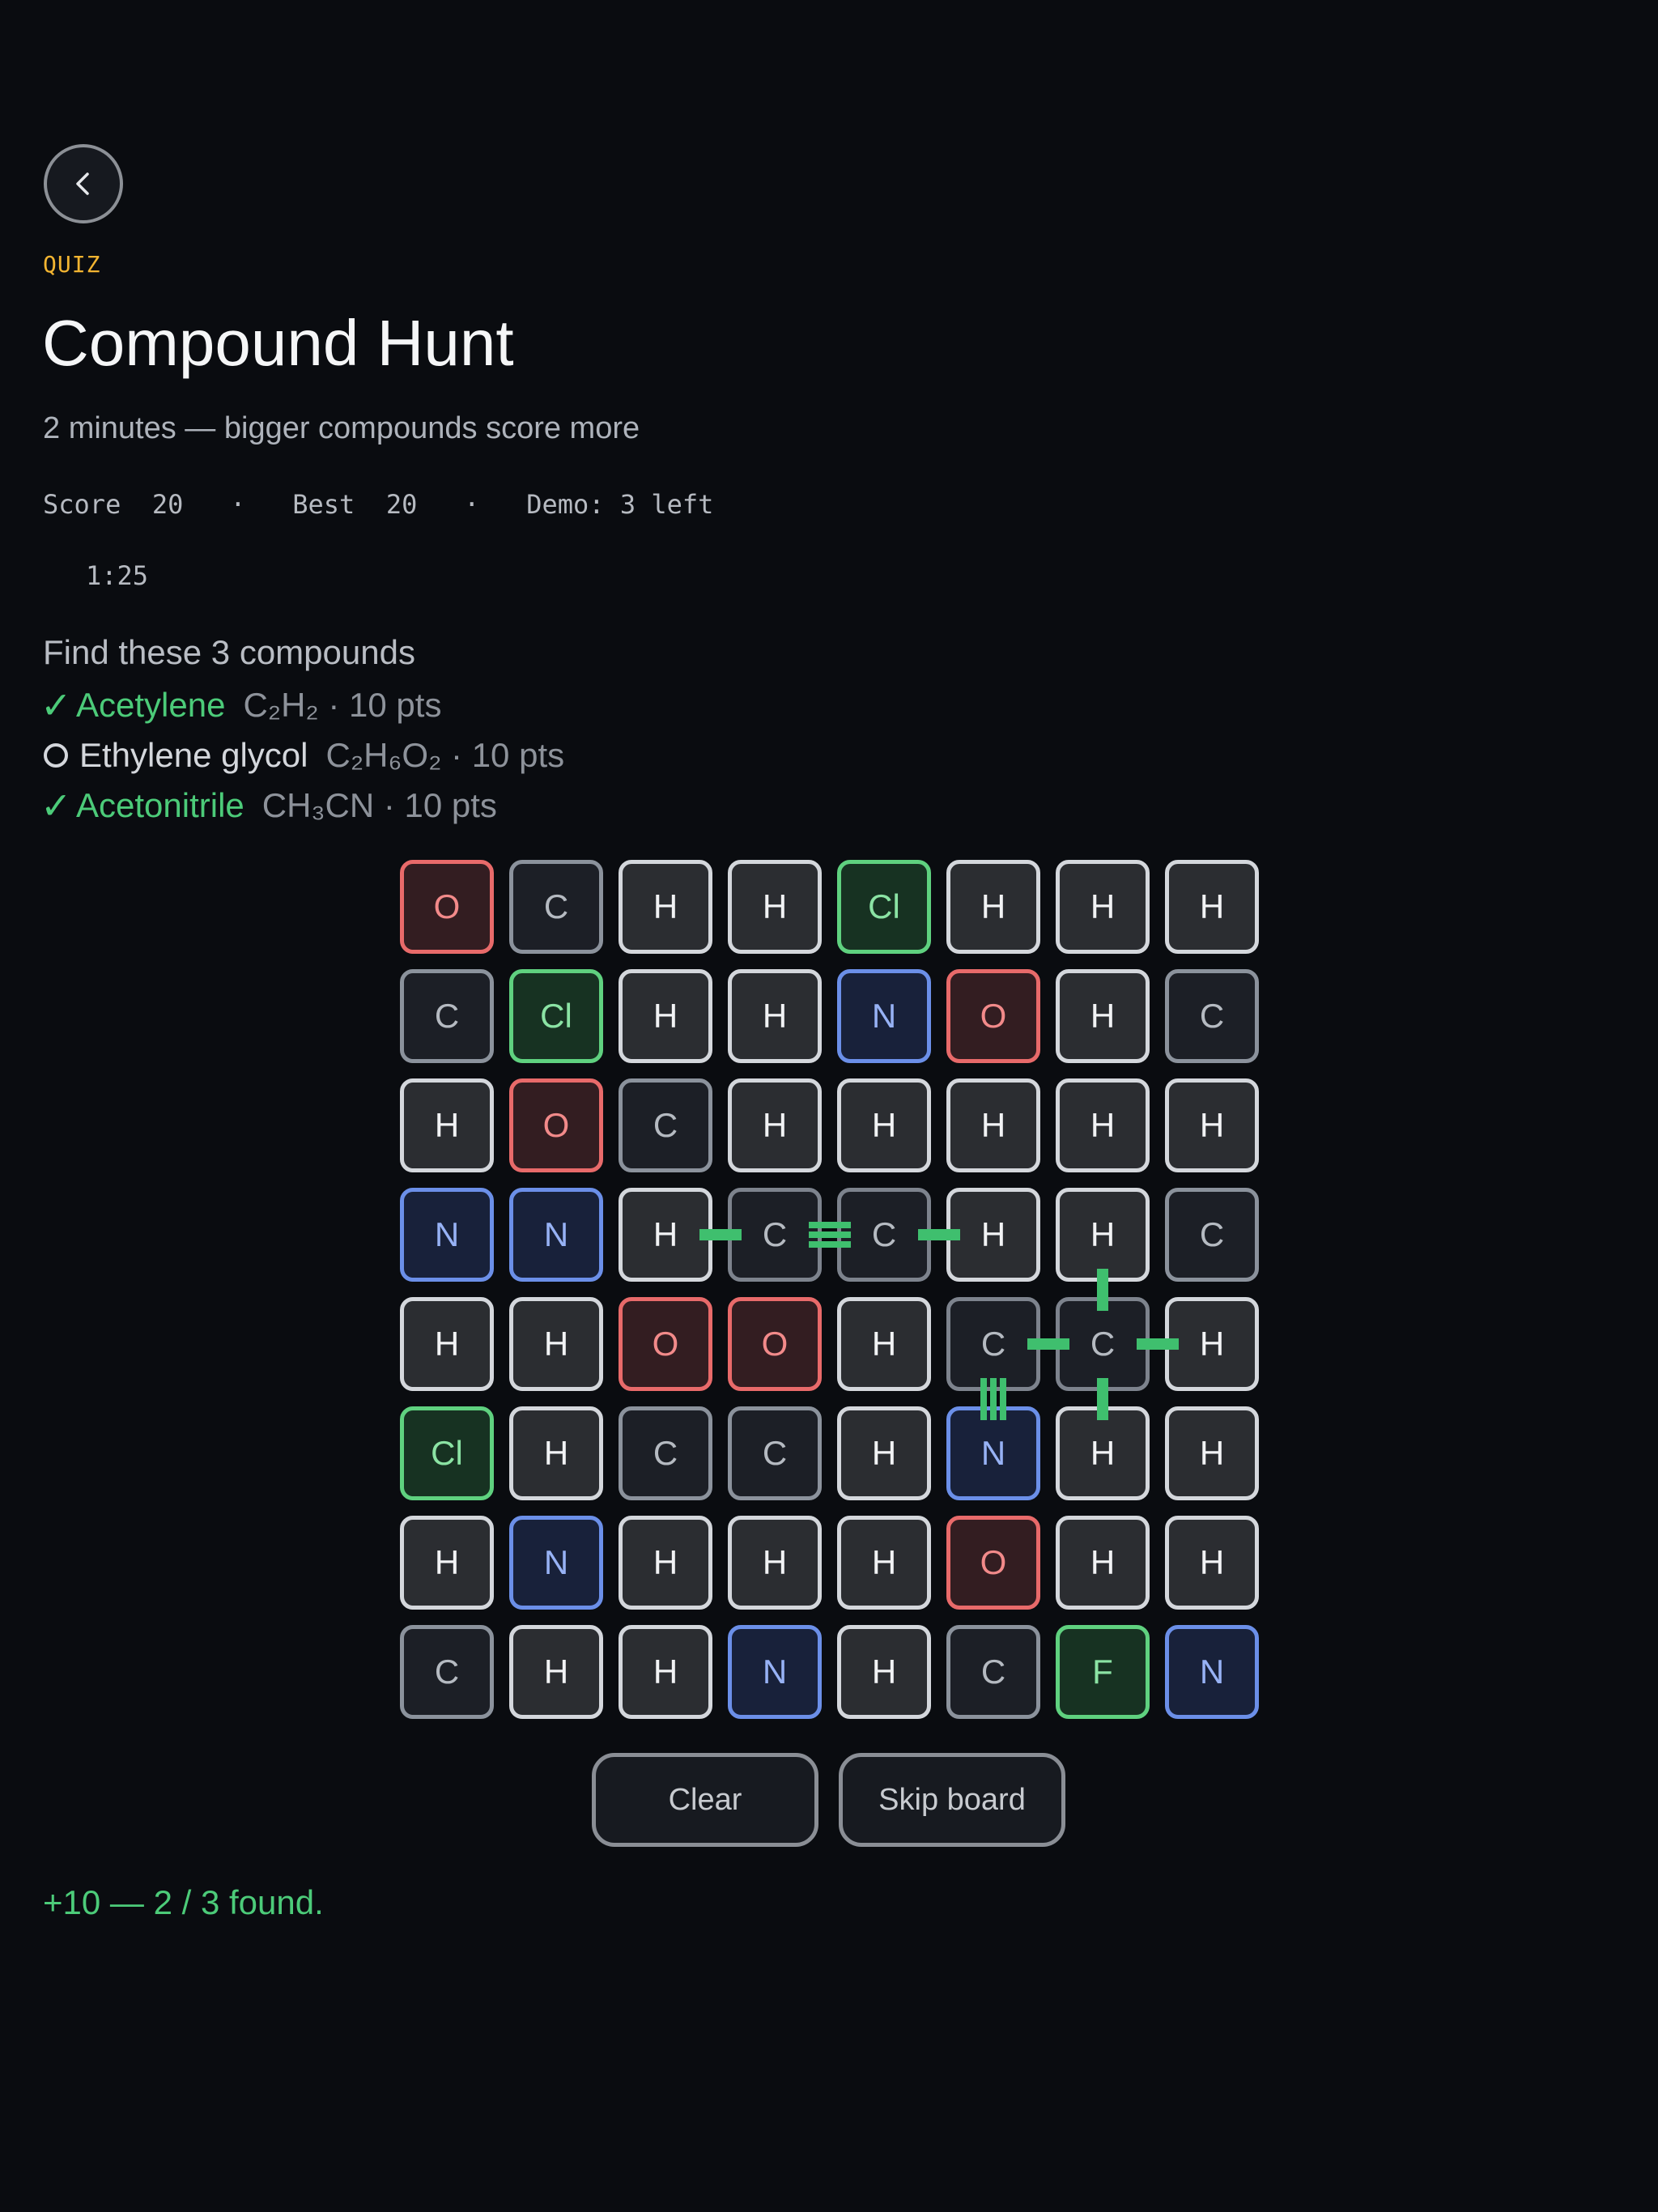 This screenshot has height=2212, width=1658. Describe the element at coordinates (378, 505) in the screenshot. I see `stats-bar: Score 20 · Best 20 · Demo: 3 left` at that location.